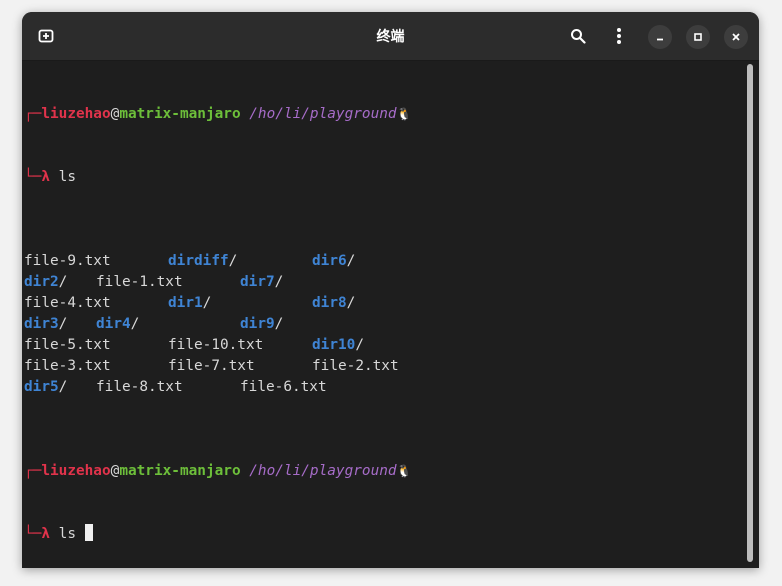 The width and height of the screenshot is (782, 586). Describe the element at coordinates (67, 303) in the screenshot. I see `file-entry: file-4.txt` at that location.